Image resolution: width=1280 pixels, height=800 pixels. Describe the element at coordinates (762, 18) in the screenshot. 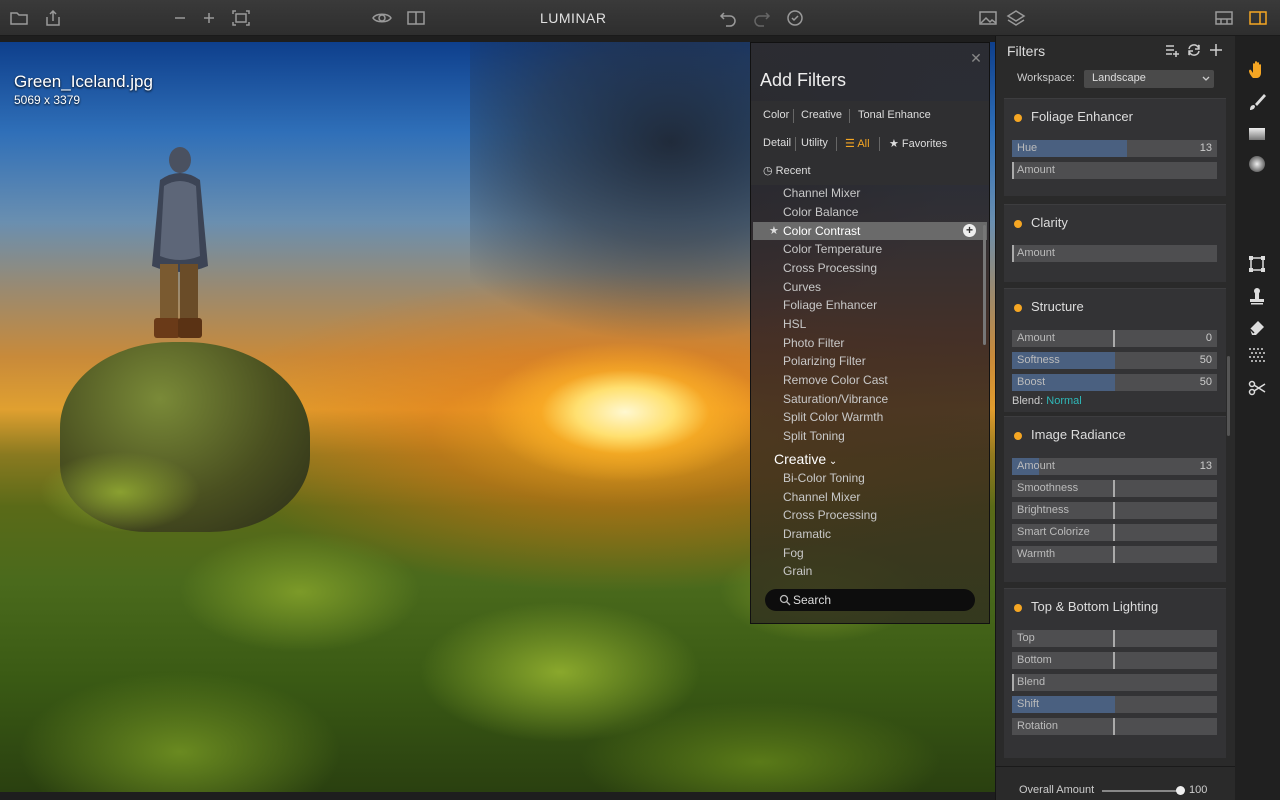

I see `redo-icon` at that location.